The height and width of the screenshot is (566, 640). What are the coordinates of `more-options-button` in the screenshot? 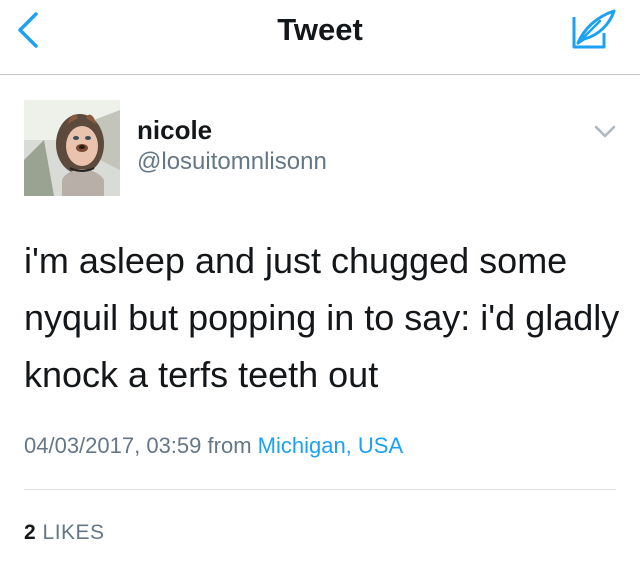 It's located at (605, 132).